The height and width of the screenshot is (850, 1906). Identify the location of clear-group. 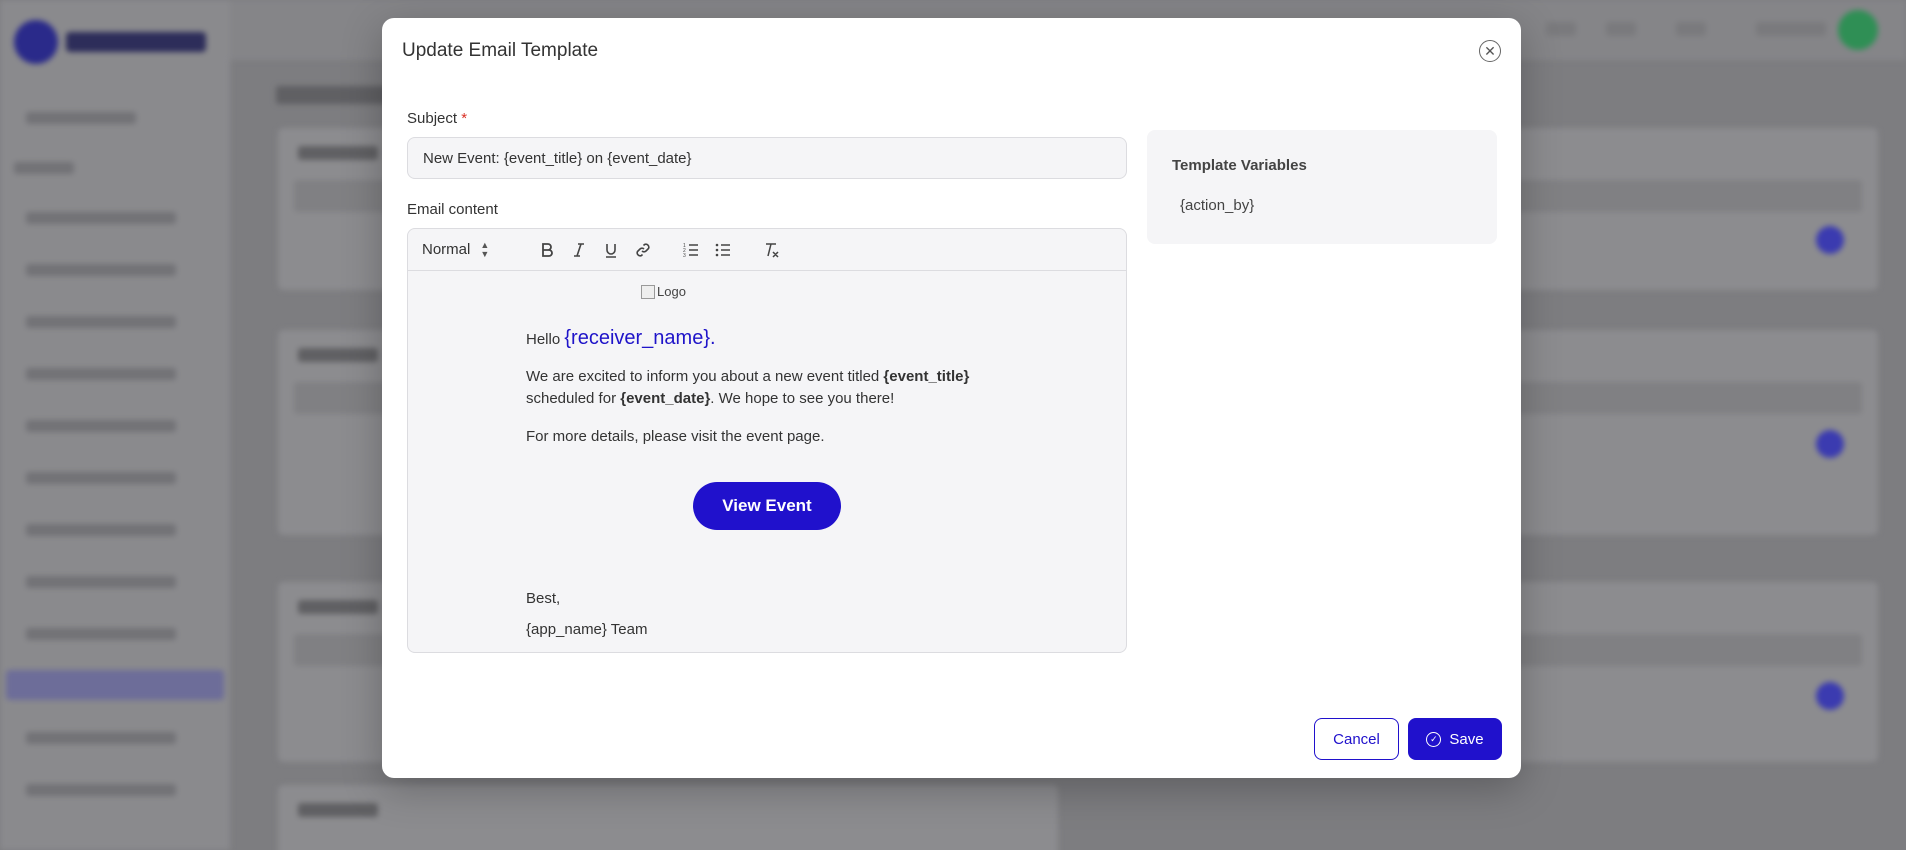
(771, 250).